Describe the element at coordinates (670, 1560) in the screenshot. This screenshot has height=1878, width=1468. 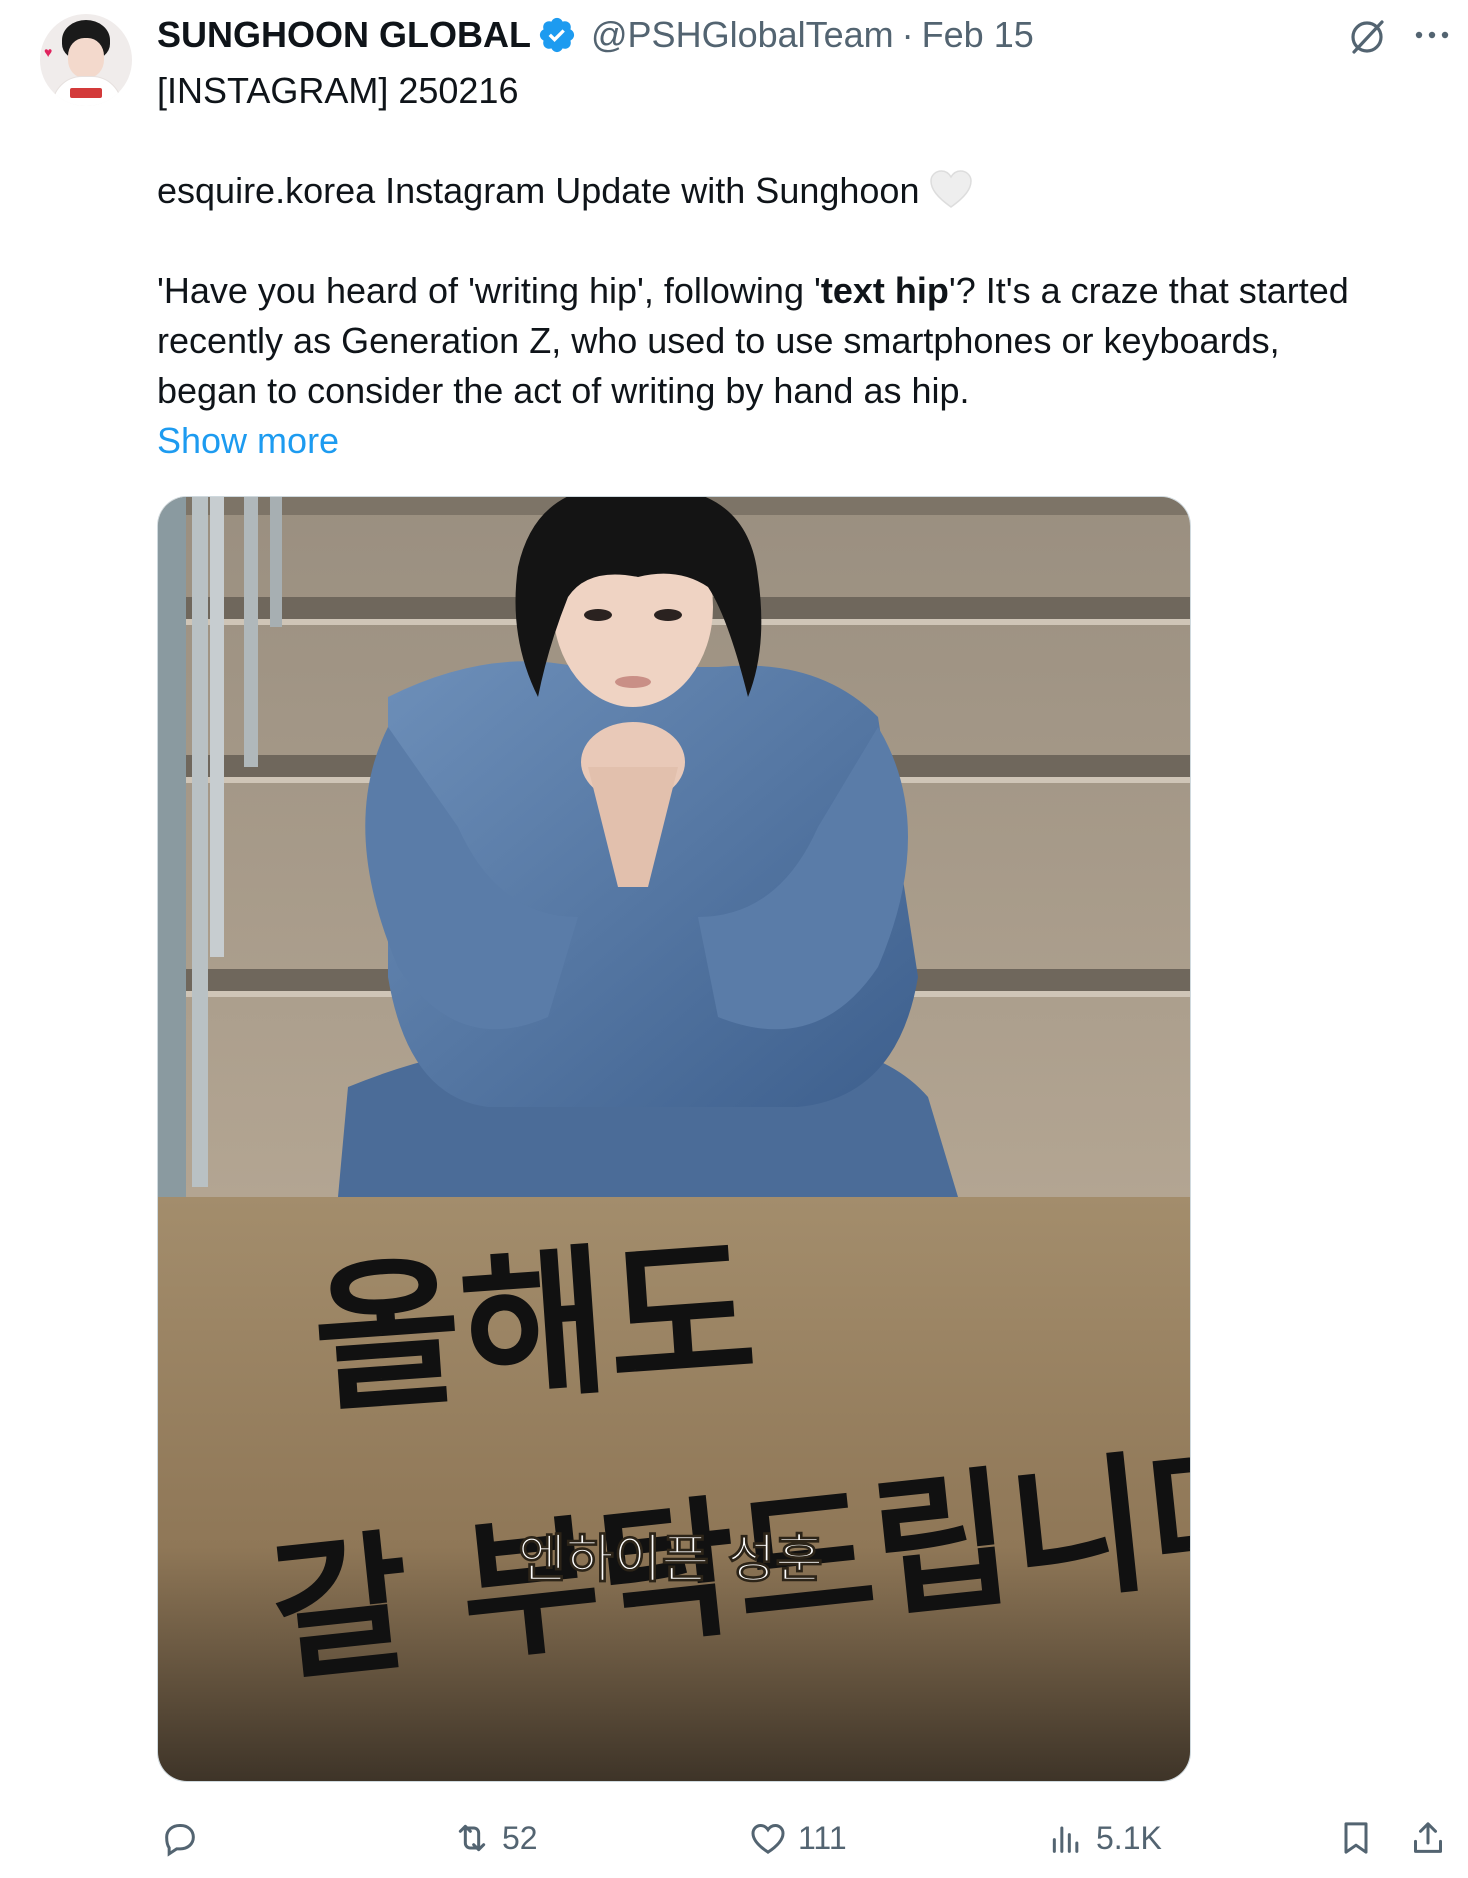
I see `media-caption: 엔하이픈 성훈` at that location.